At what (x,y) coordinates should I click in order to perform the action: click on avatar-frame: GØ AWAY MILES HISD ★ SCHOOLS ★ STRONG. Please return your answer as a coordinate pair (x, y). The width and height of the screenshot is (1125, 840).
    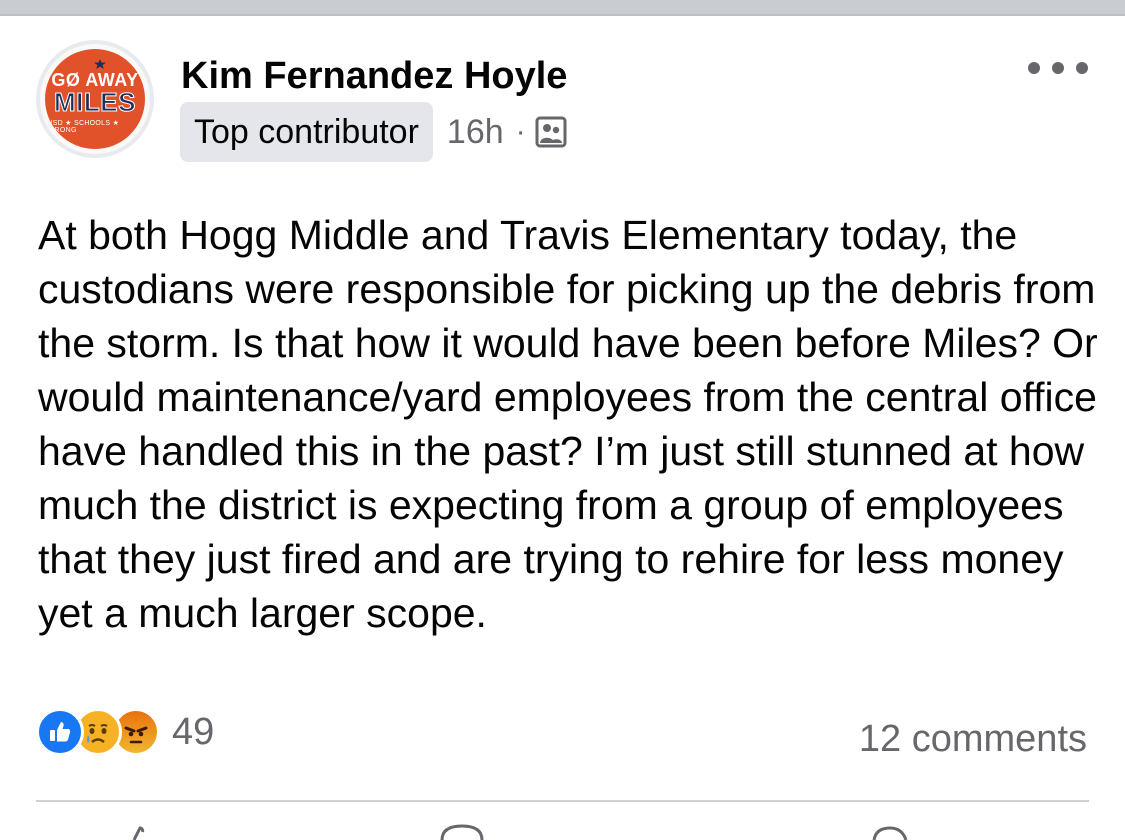
    Looking at the image, I should click on (95, 99).